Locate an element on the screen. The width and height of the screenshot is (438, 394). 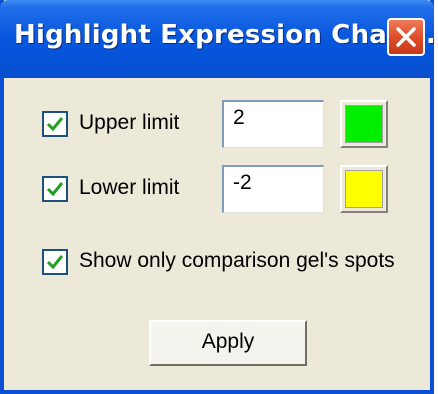
close-button is located at coordinates (406, 37).